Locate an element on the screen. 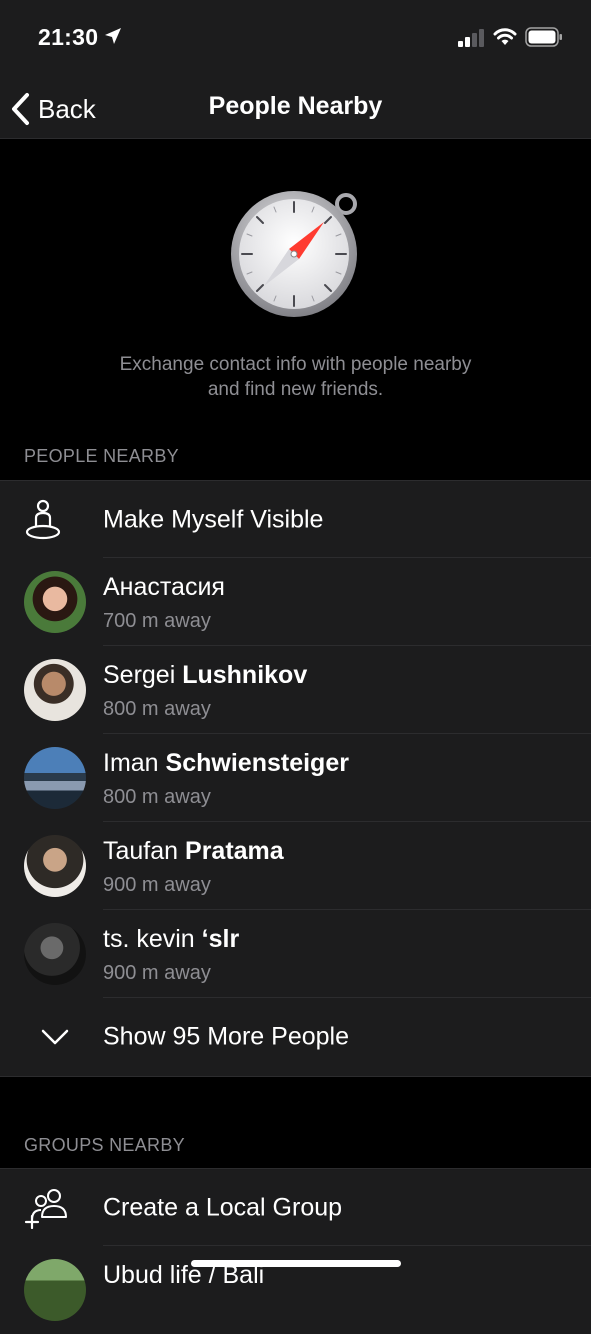  person-name: Taufan Pratama is located at coordinates (193, 851).